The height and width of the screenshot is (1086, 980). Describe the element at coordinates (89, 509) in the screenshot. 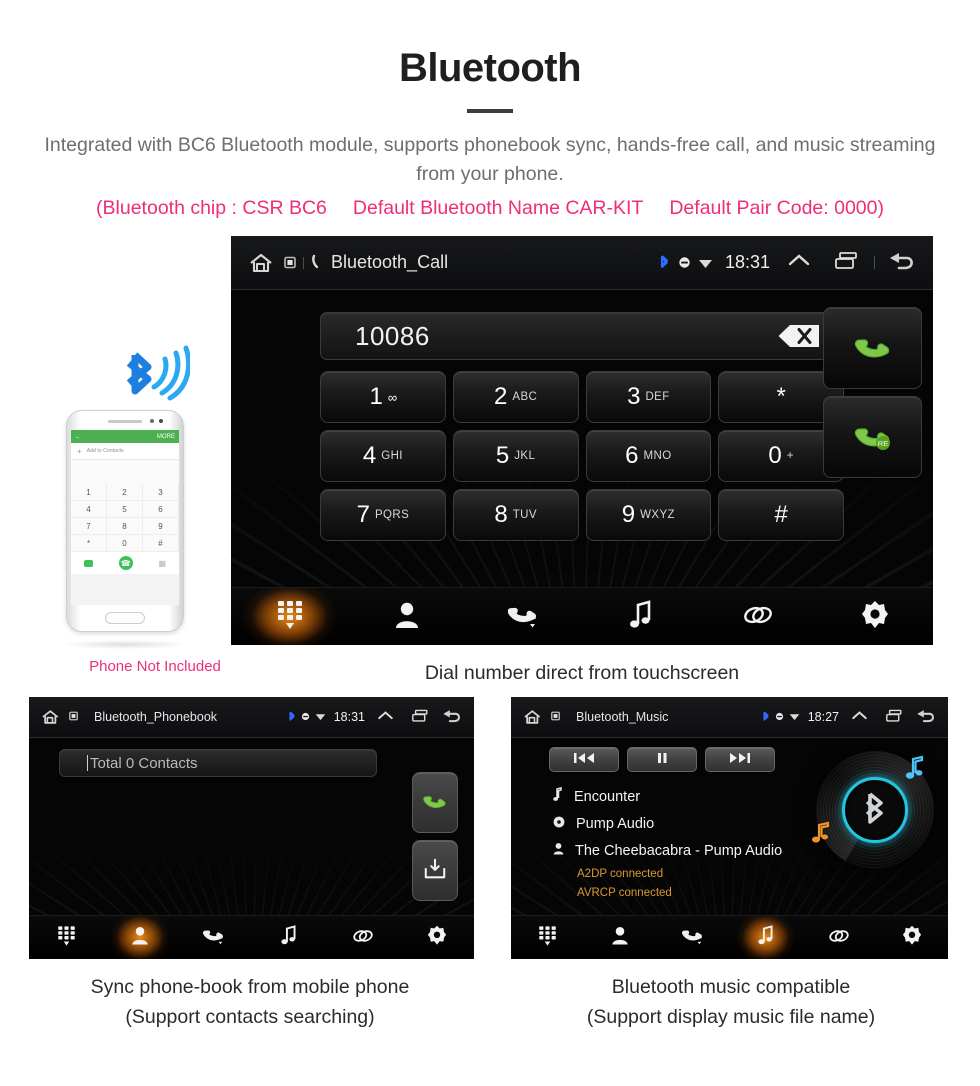

I see `phone-key: 4` at that location.